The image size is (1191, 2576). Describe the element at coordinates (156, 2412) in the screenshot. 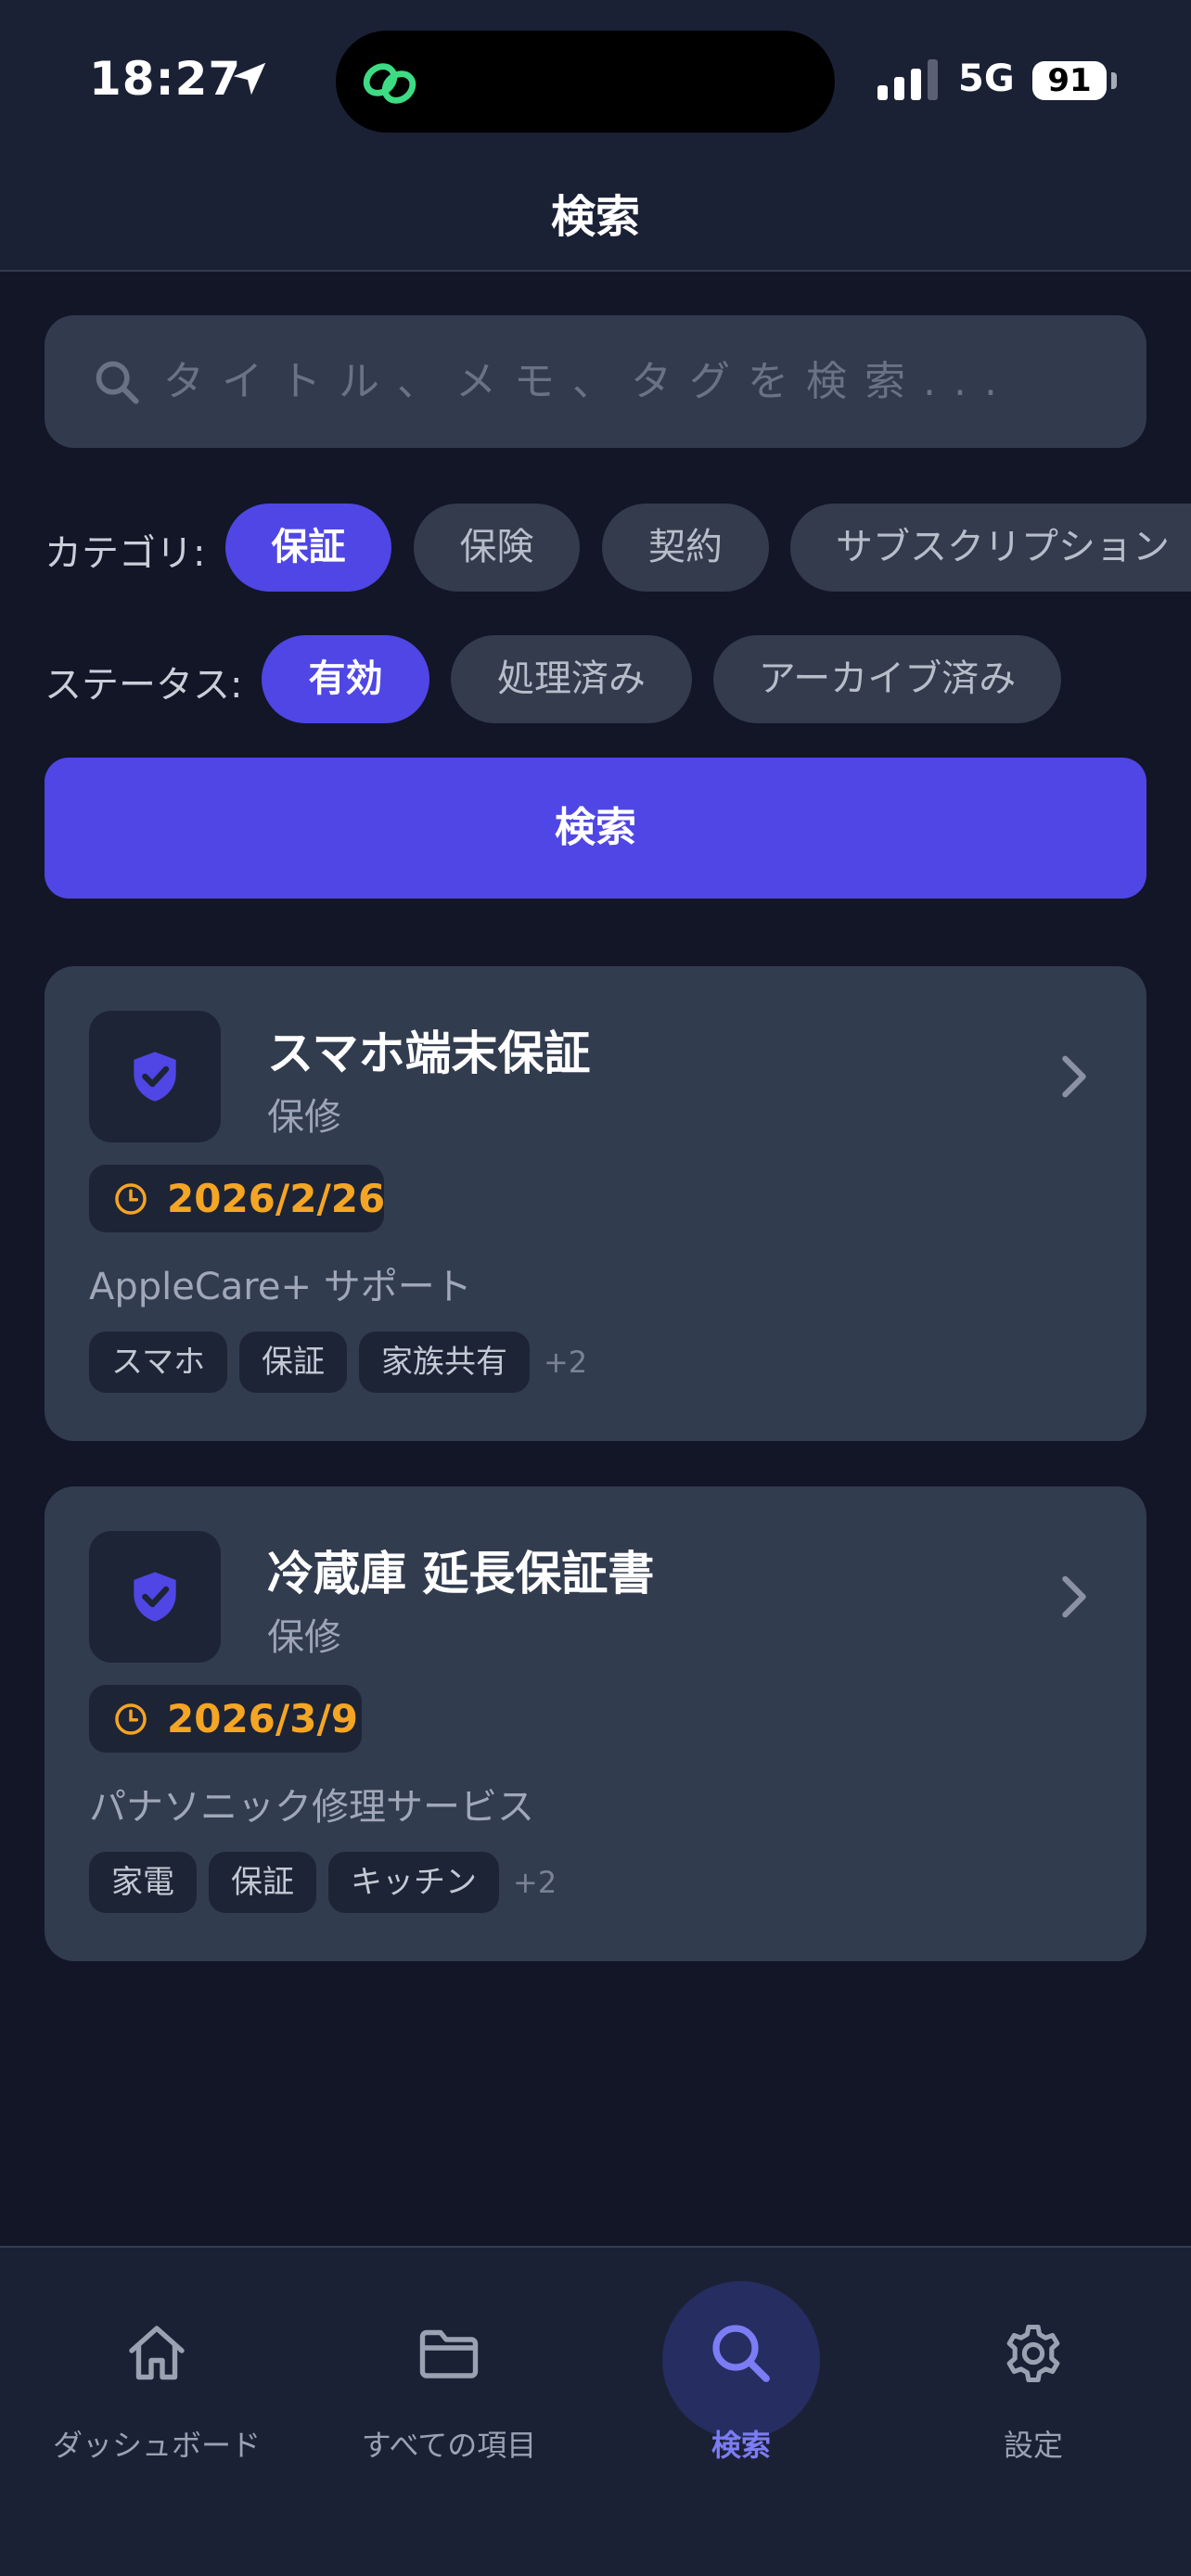

I see `tab-dashboard: ダッシュボード` at that location.